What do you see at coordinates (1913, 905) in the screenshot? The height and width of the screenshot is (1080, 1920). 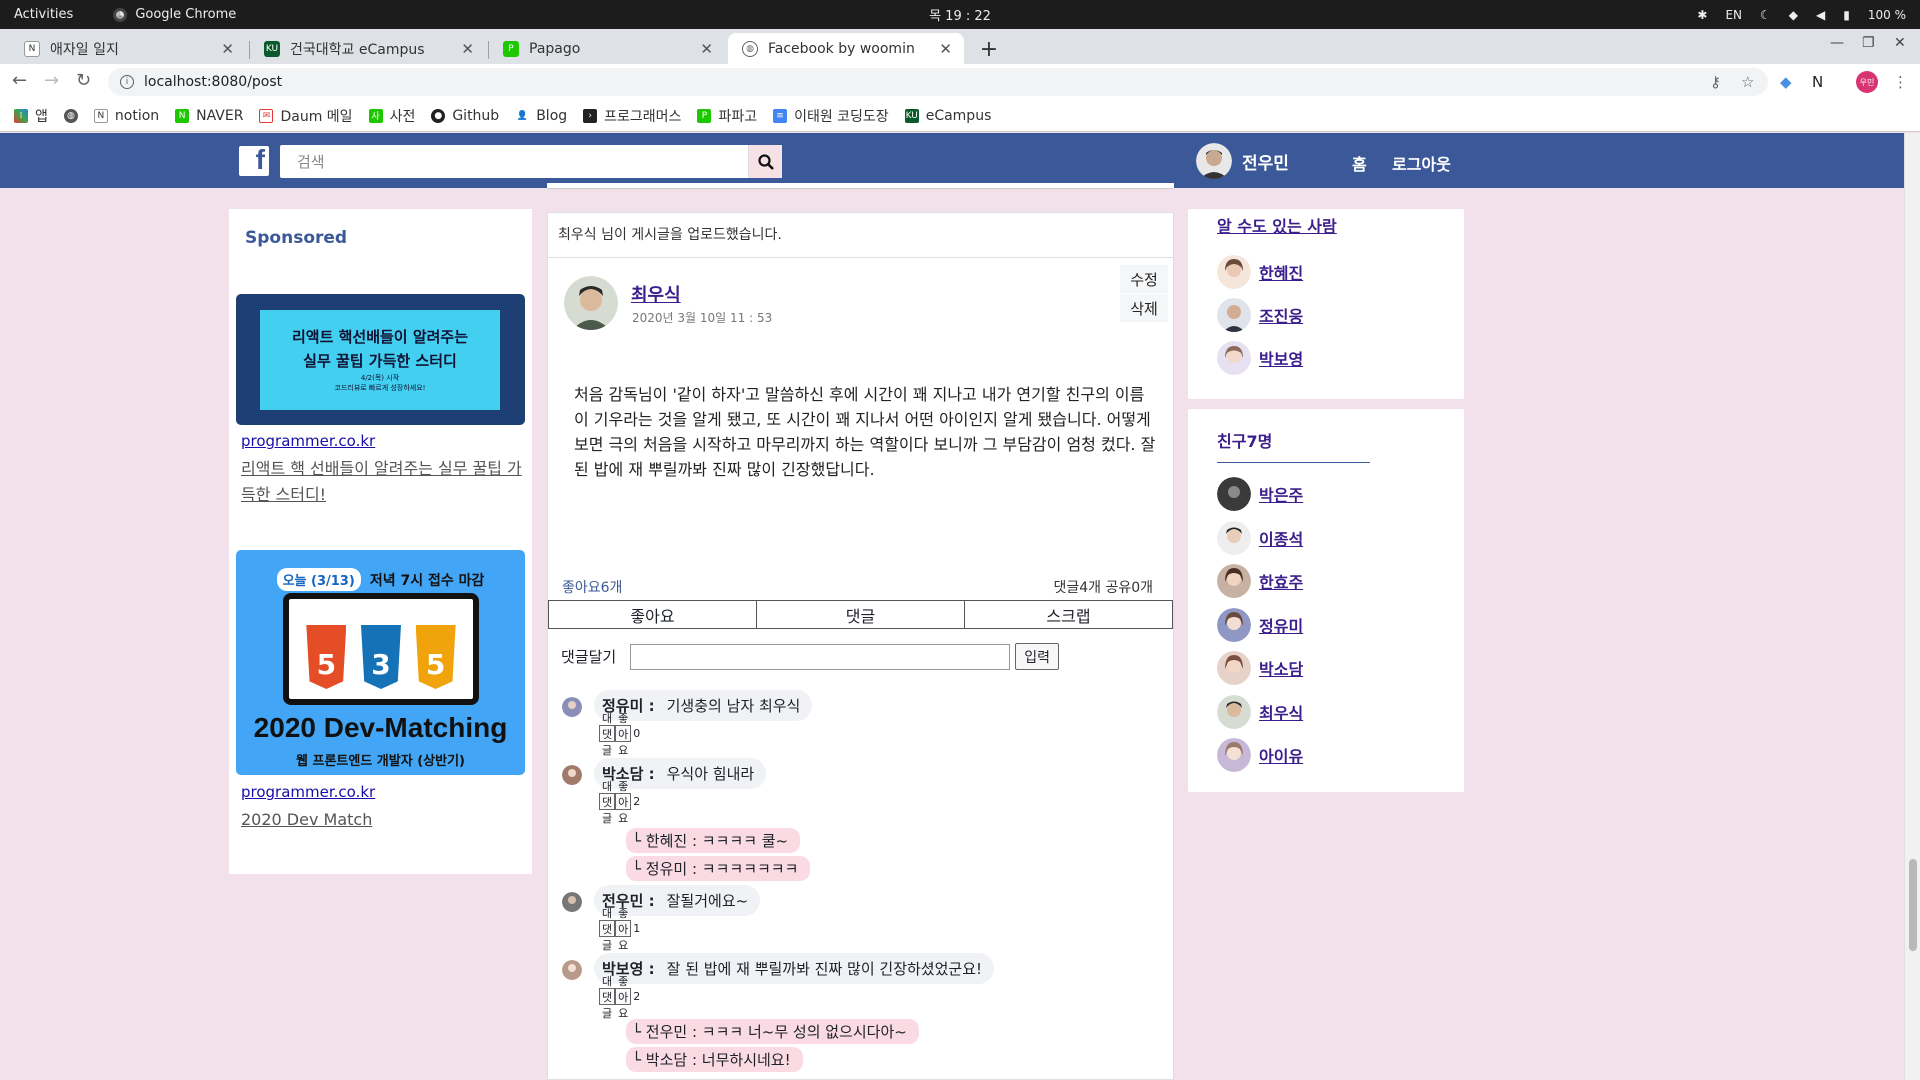 I see `scrollbar-thumb` at bounding box center [1913, 905].